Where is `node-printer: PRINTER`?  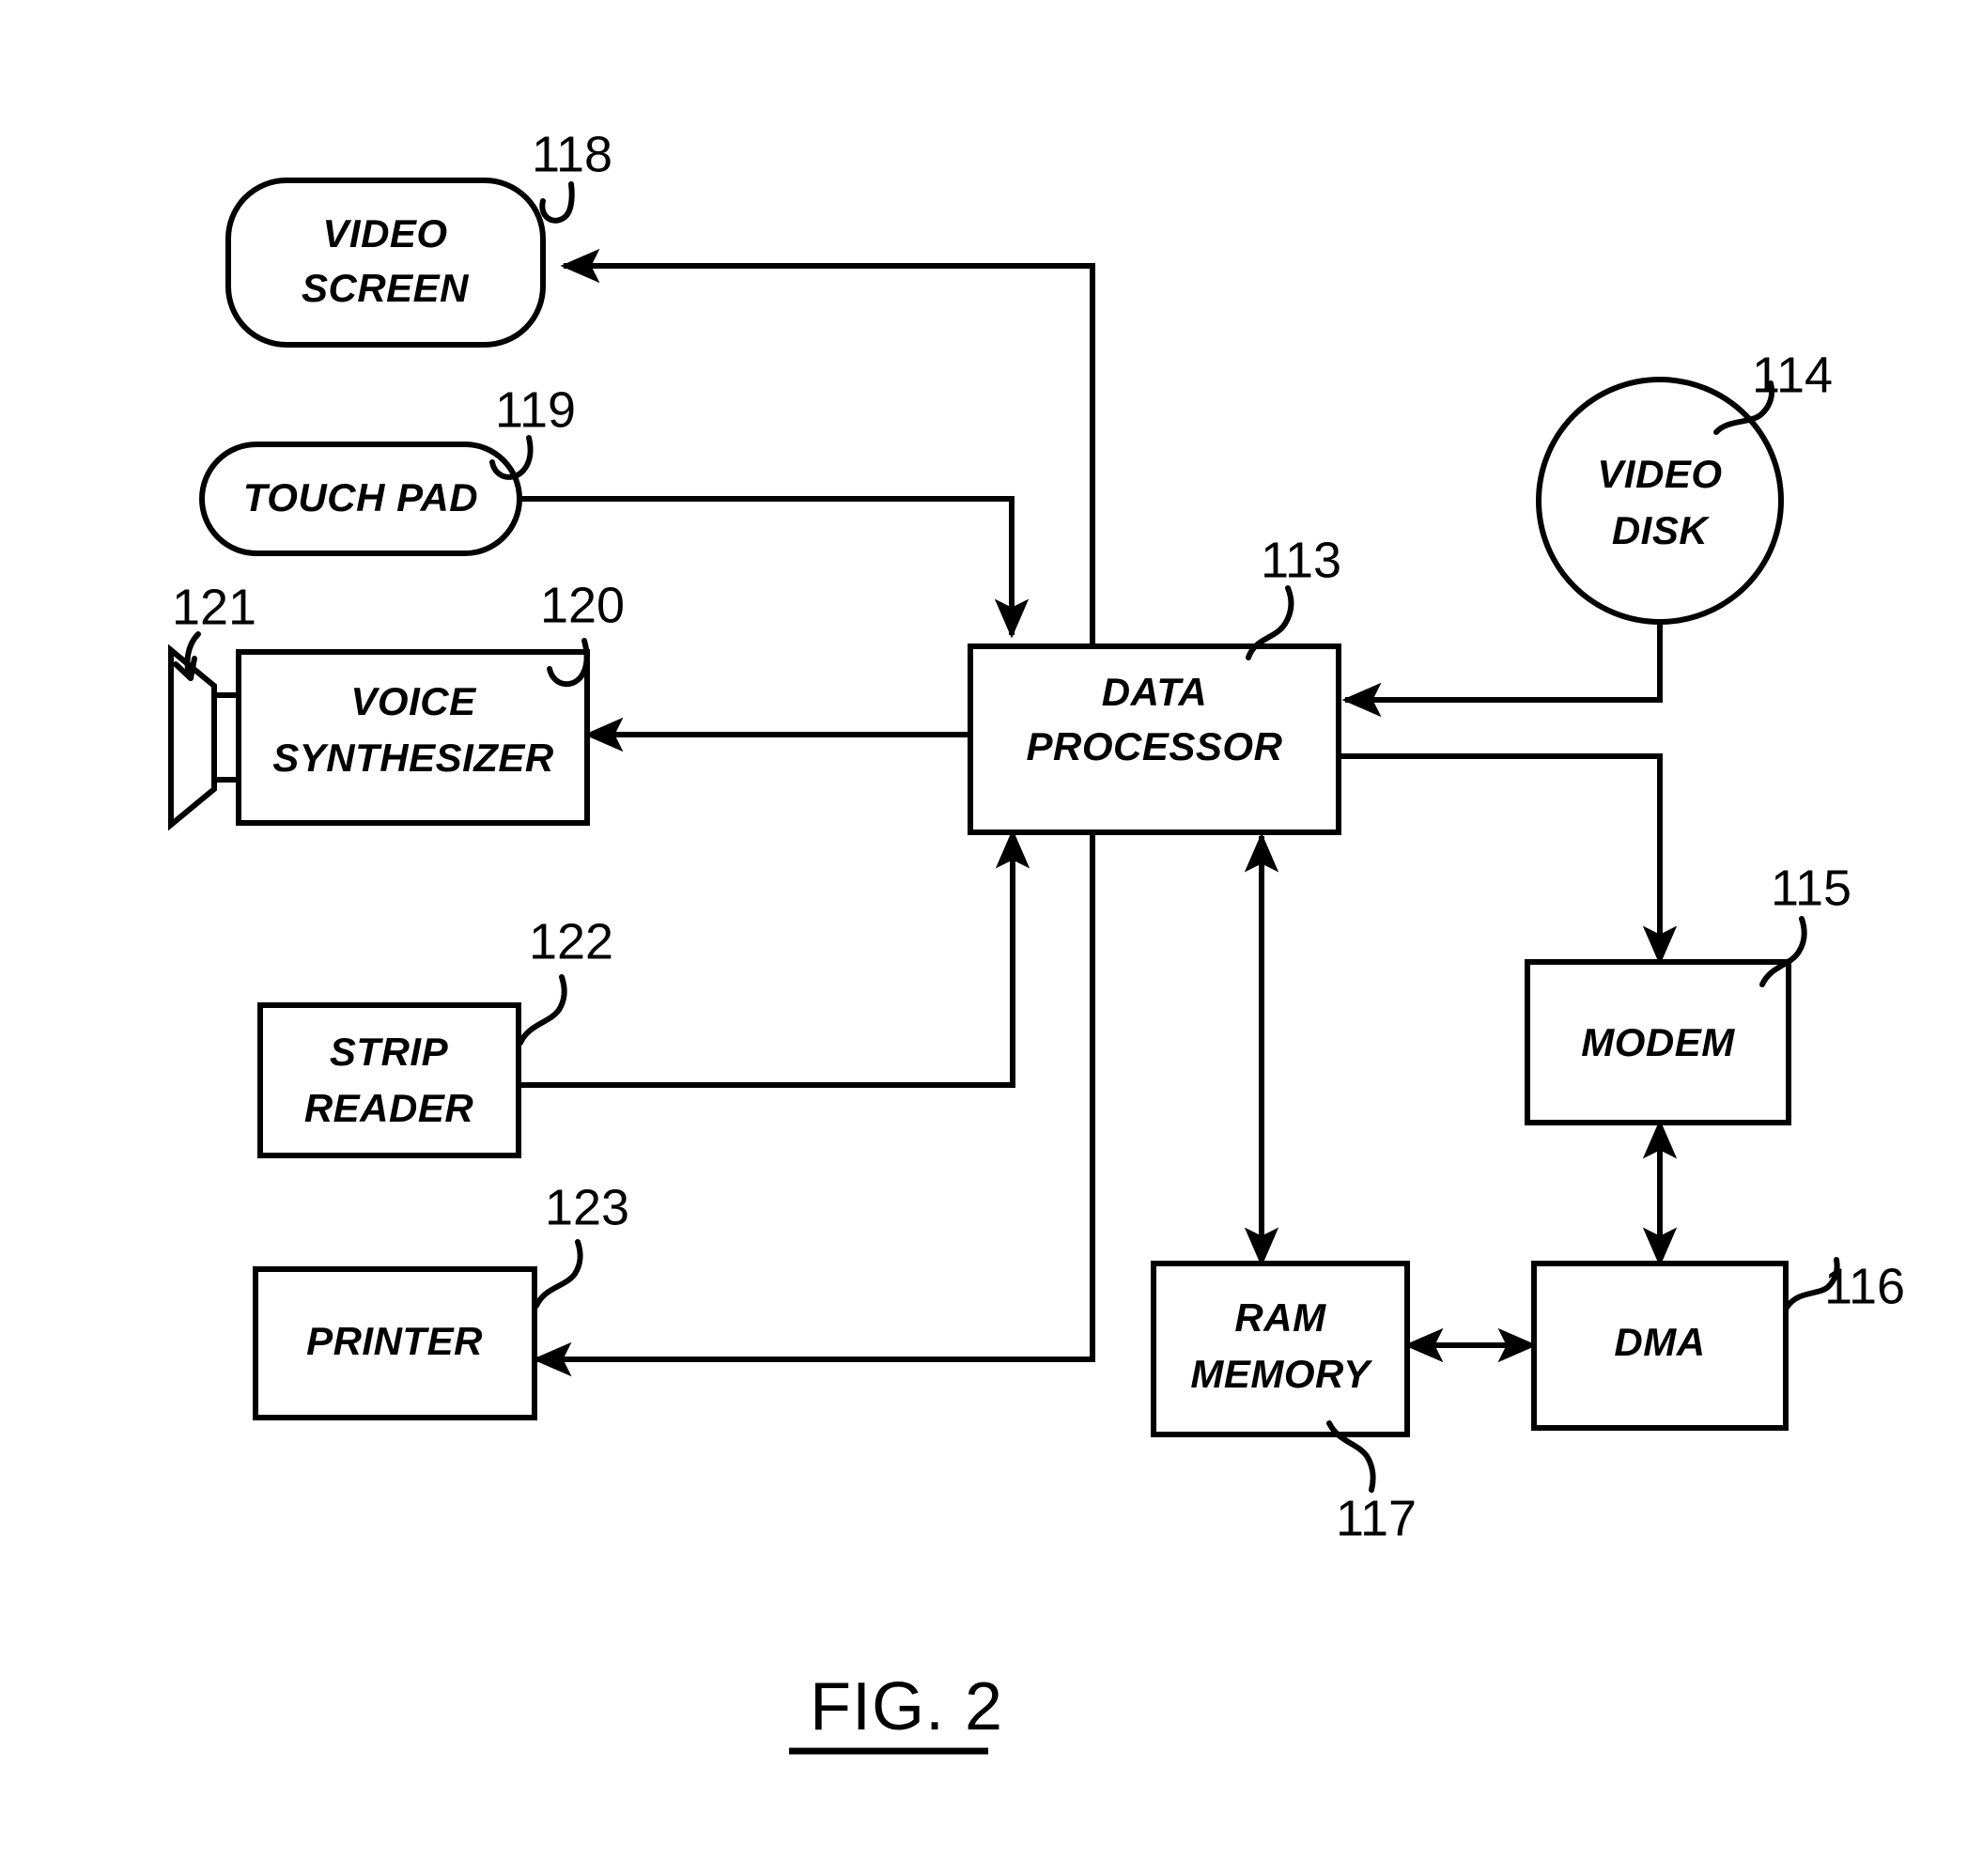
node-printer: PRINTER is located at coordinates (395, 1343).